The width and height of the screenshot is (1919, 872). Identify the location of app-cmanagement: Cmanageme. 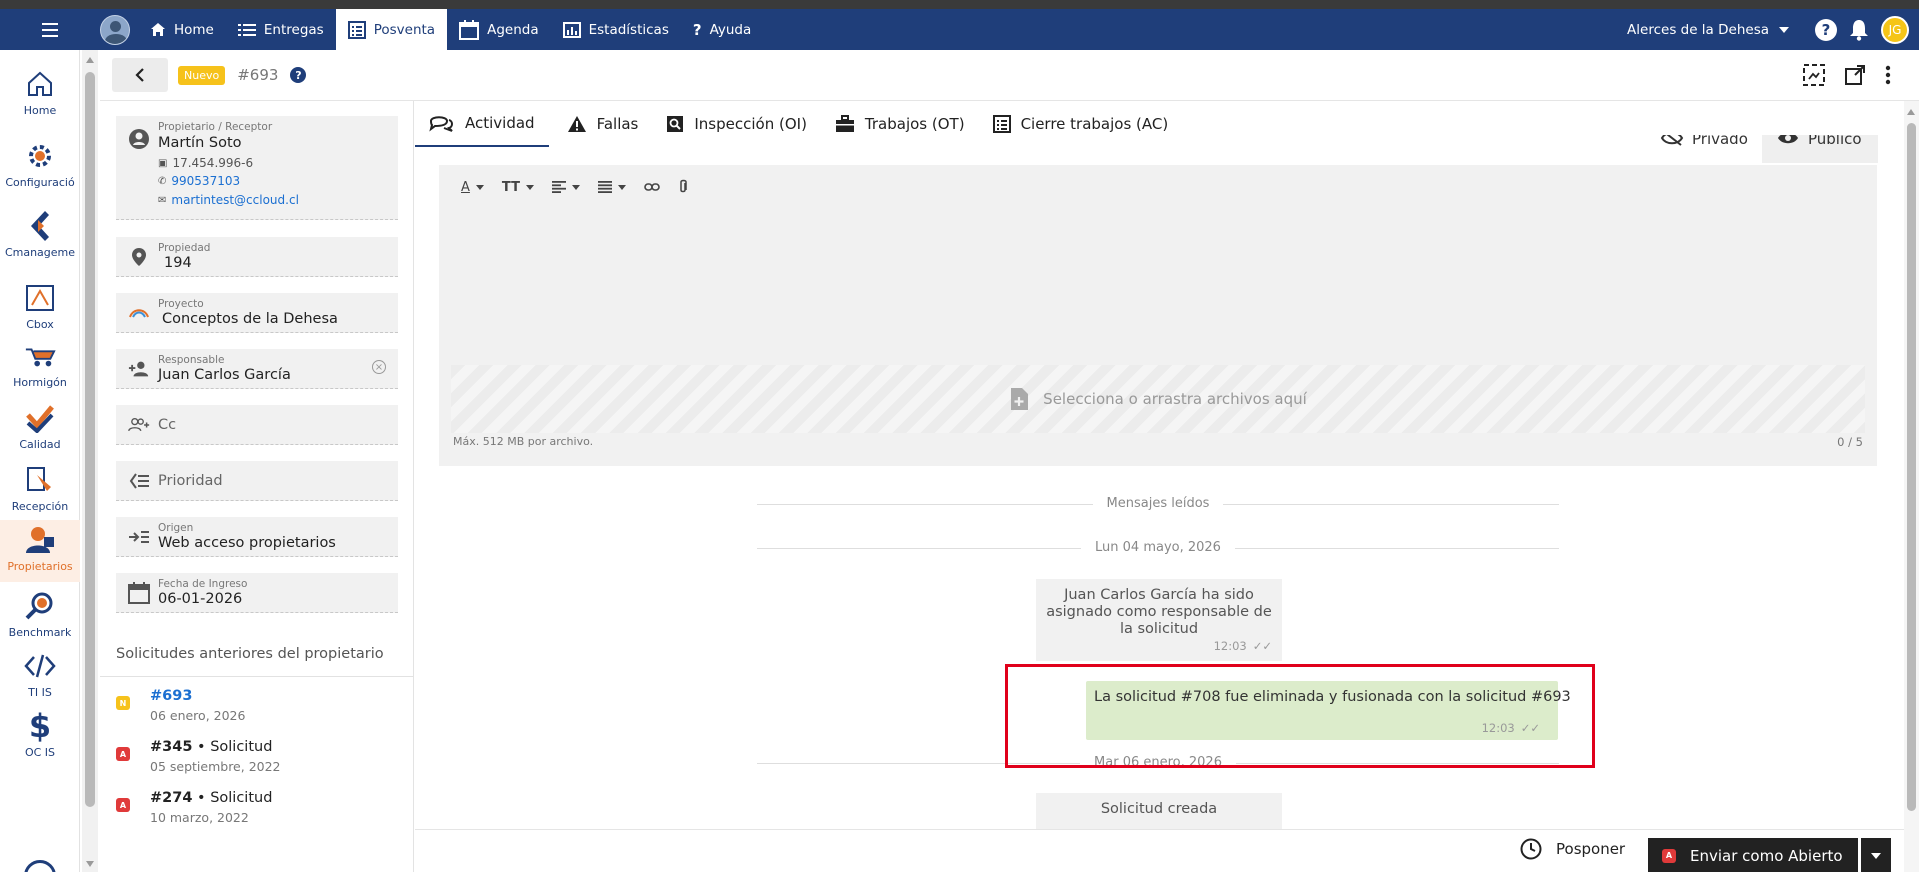
(40, 238).